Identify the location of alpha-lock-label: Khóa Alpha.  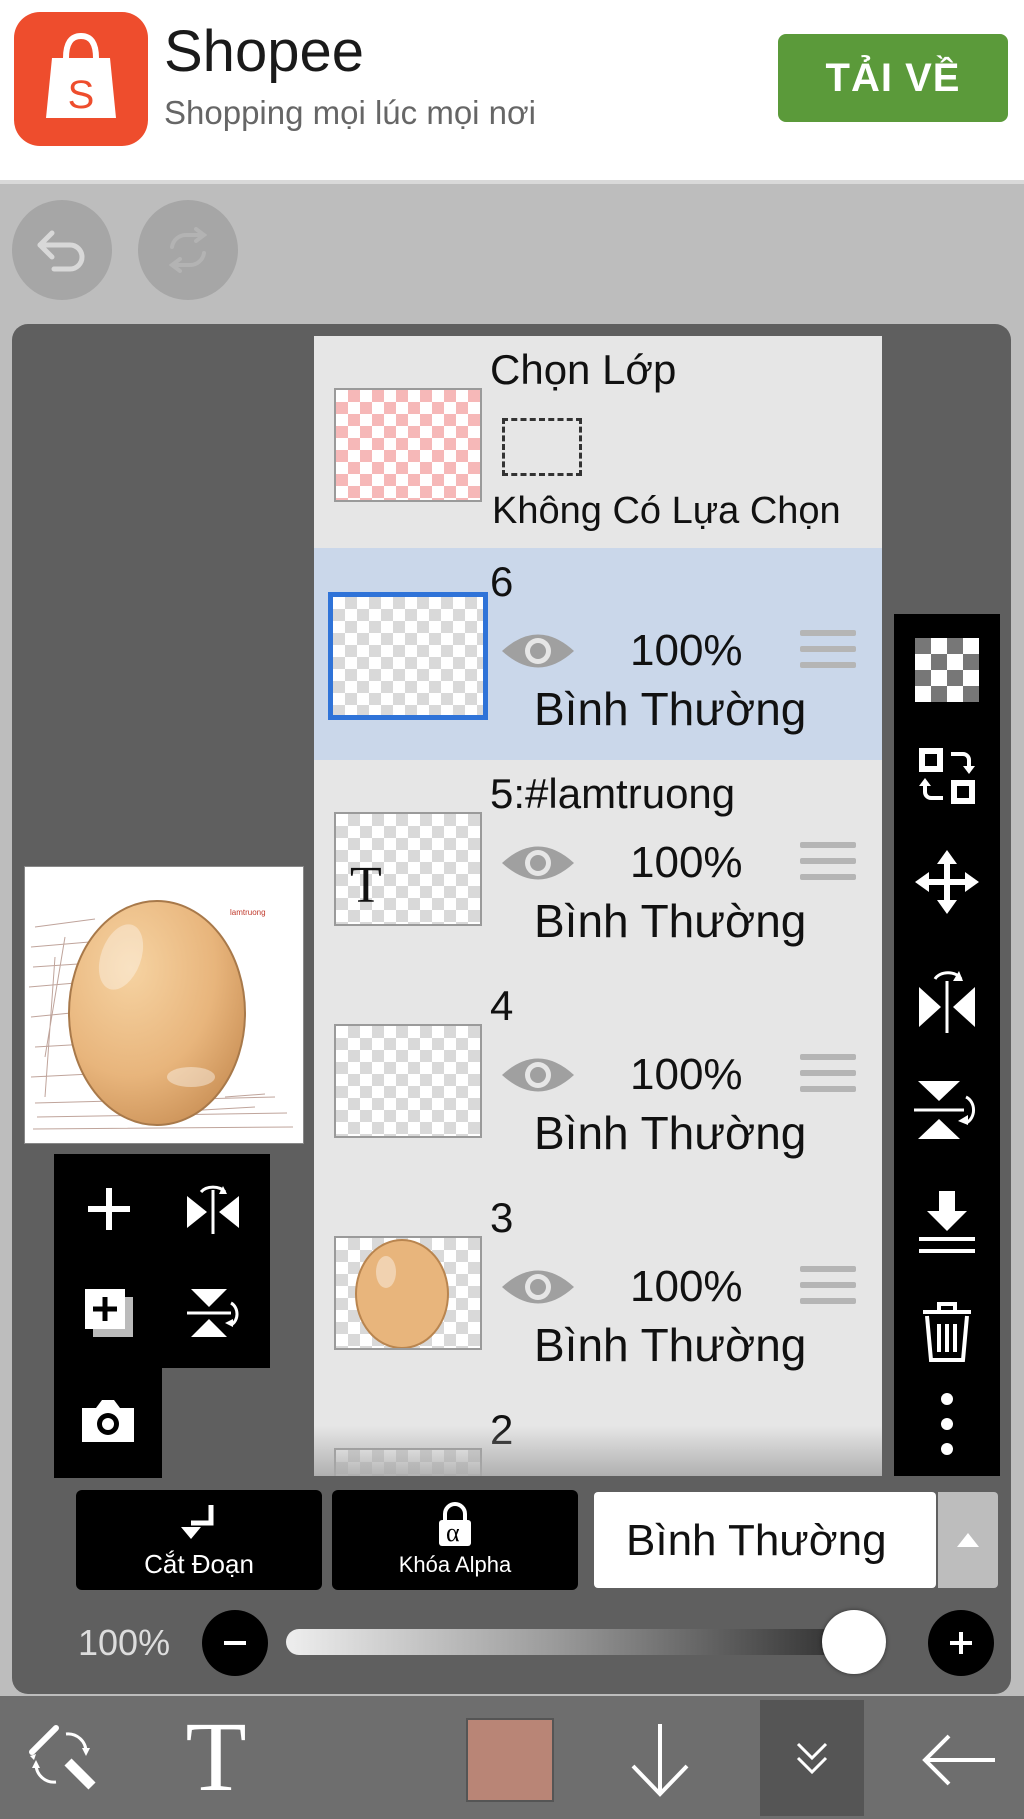
(455, 1564).